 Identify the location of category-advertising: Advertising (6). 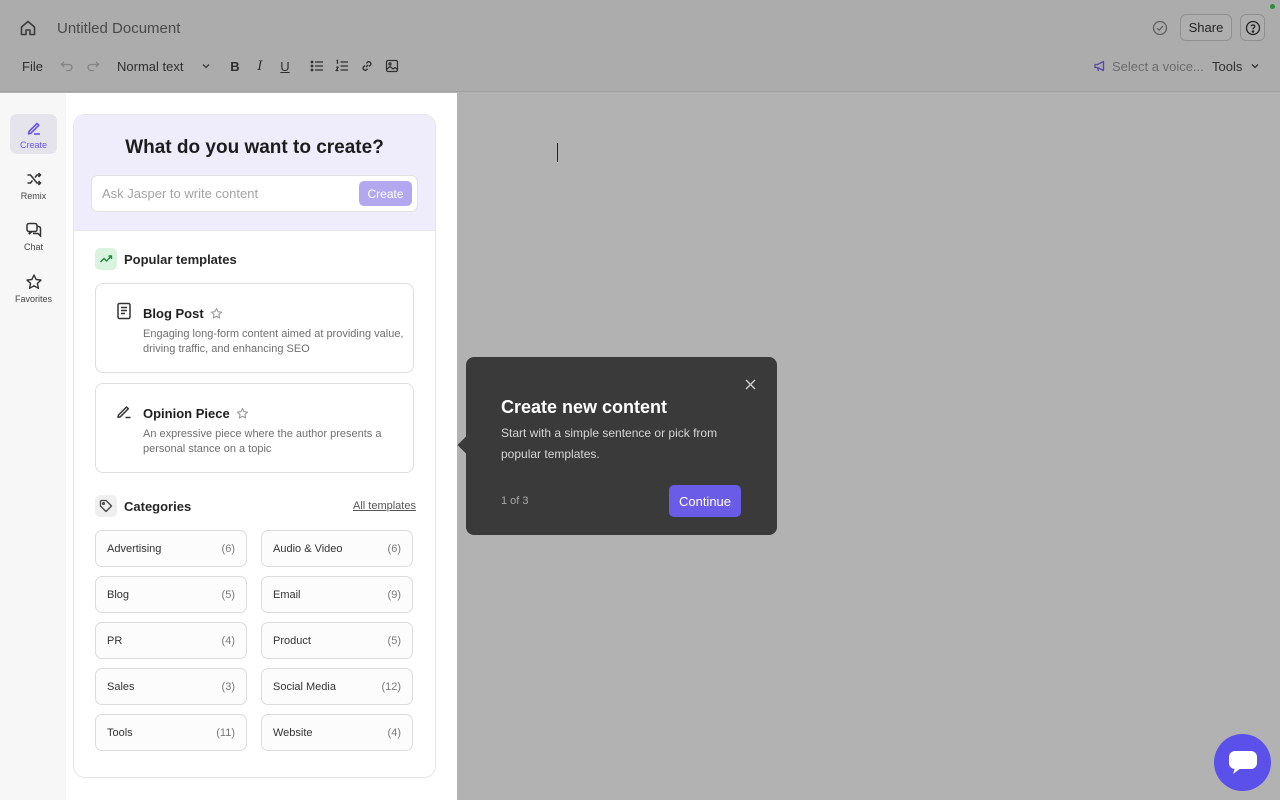
(171, 548).